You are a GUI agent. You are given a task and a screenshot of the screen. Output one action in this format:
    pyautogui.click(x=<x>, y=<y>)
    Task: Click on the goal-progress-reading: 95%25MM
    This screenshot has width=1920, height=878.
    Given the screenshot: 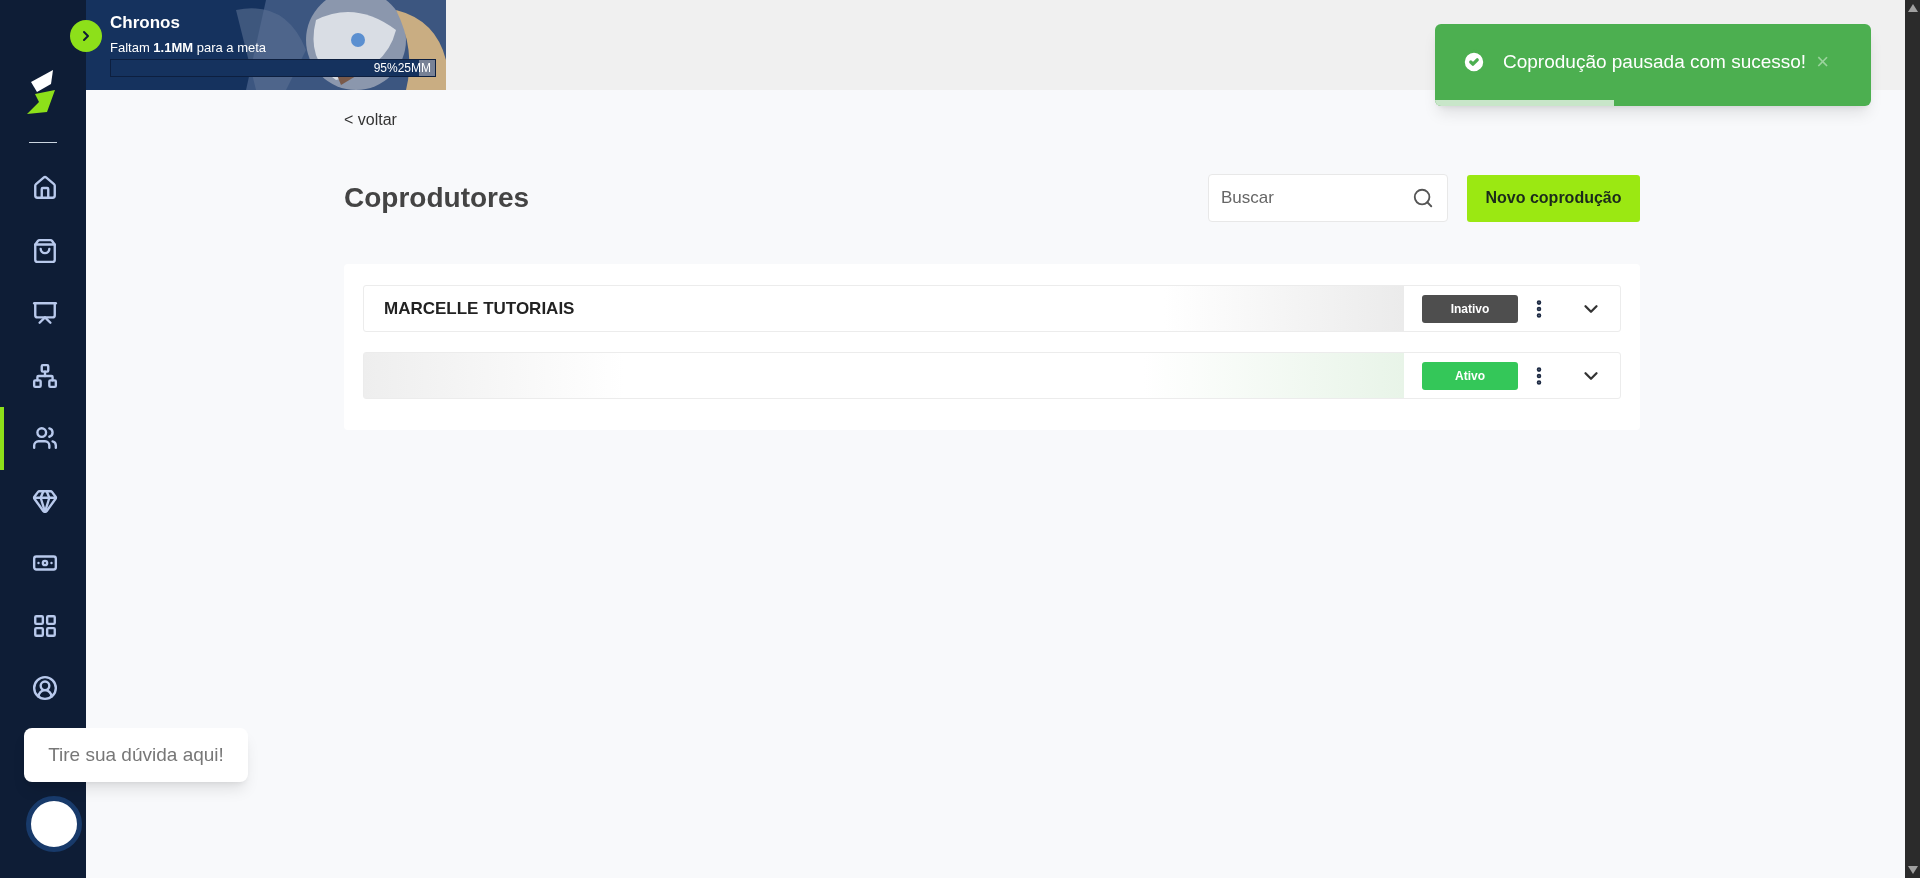 What is the action you would take?
    pyautogui.click(x=402, y=68)
    